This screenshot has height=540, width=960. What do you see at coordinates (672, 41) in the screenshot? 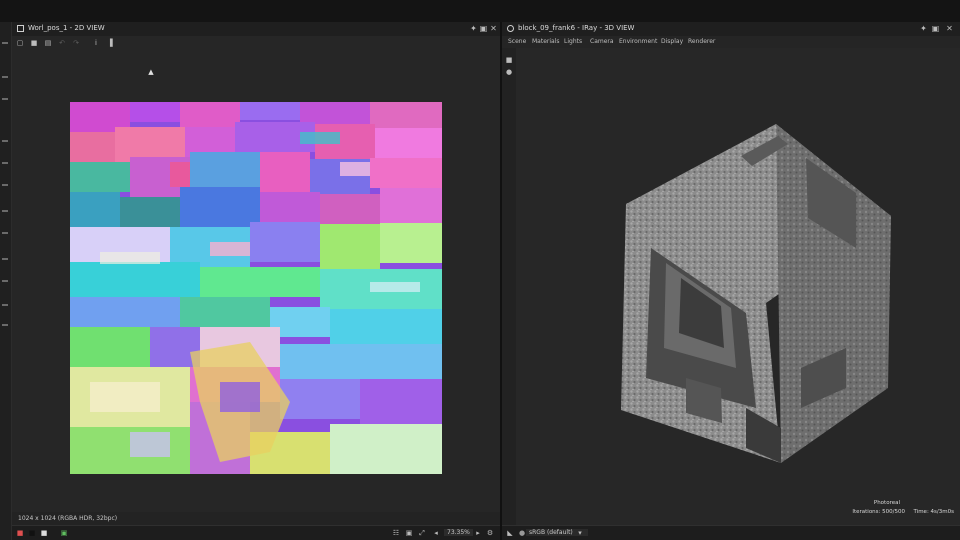
I see `menu-display: Display` at bounding box center [672, 41].